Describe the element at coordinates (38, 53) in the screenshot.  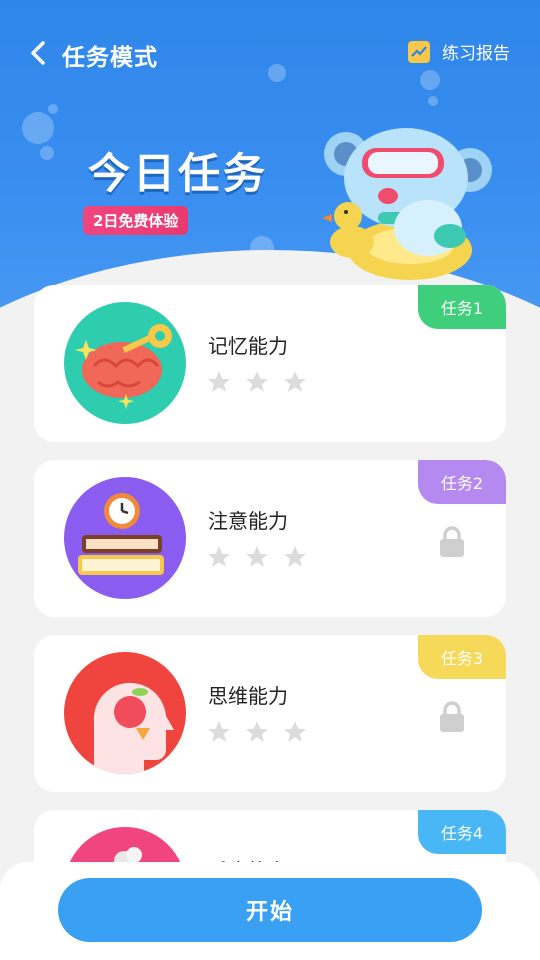
I see `chevron-left-icon` at that location.